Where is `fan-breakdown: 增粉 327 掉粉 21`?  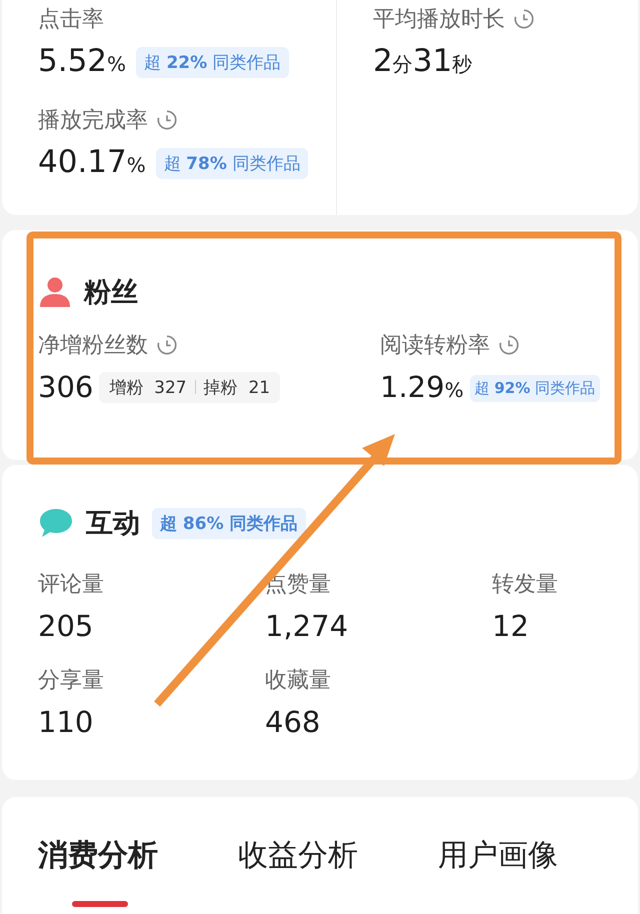
fan-breakdown: 增粉 327 掉粉 21 is located at coordinates (189, 387).